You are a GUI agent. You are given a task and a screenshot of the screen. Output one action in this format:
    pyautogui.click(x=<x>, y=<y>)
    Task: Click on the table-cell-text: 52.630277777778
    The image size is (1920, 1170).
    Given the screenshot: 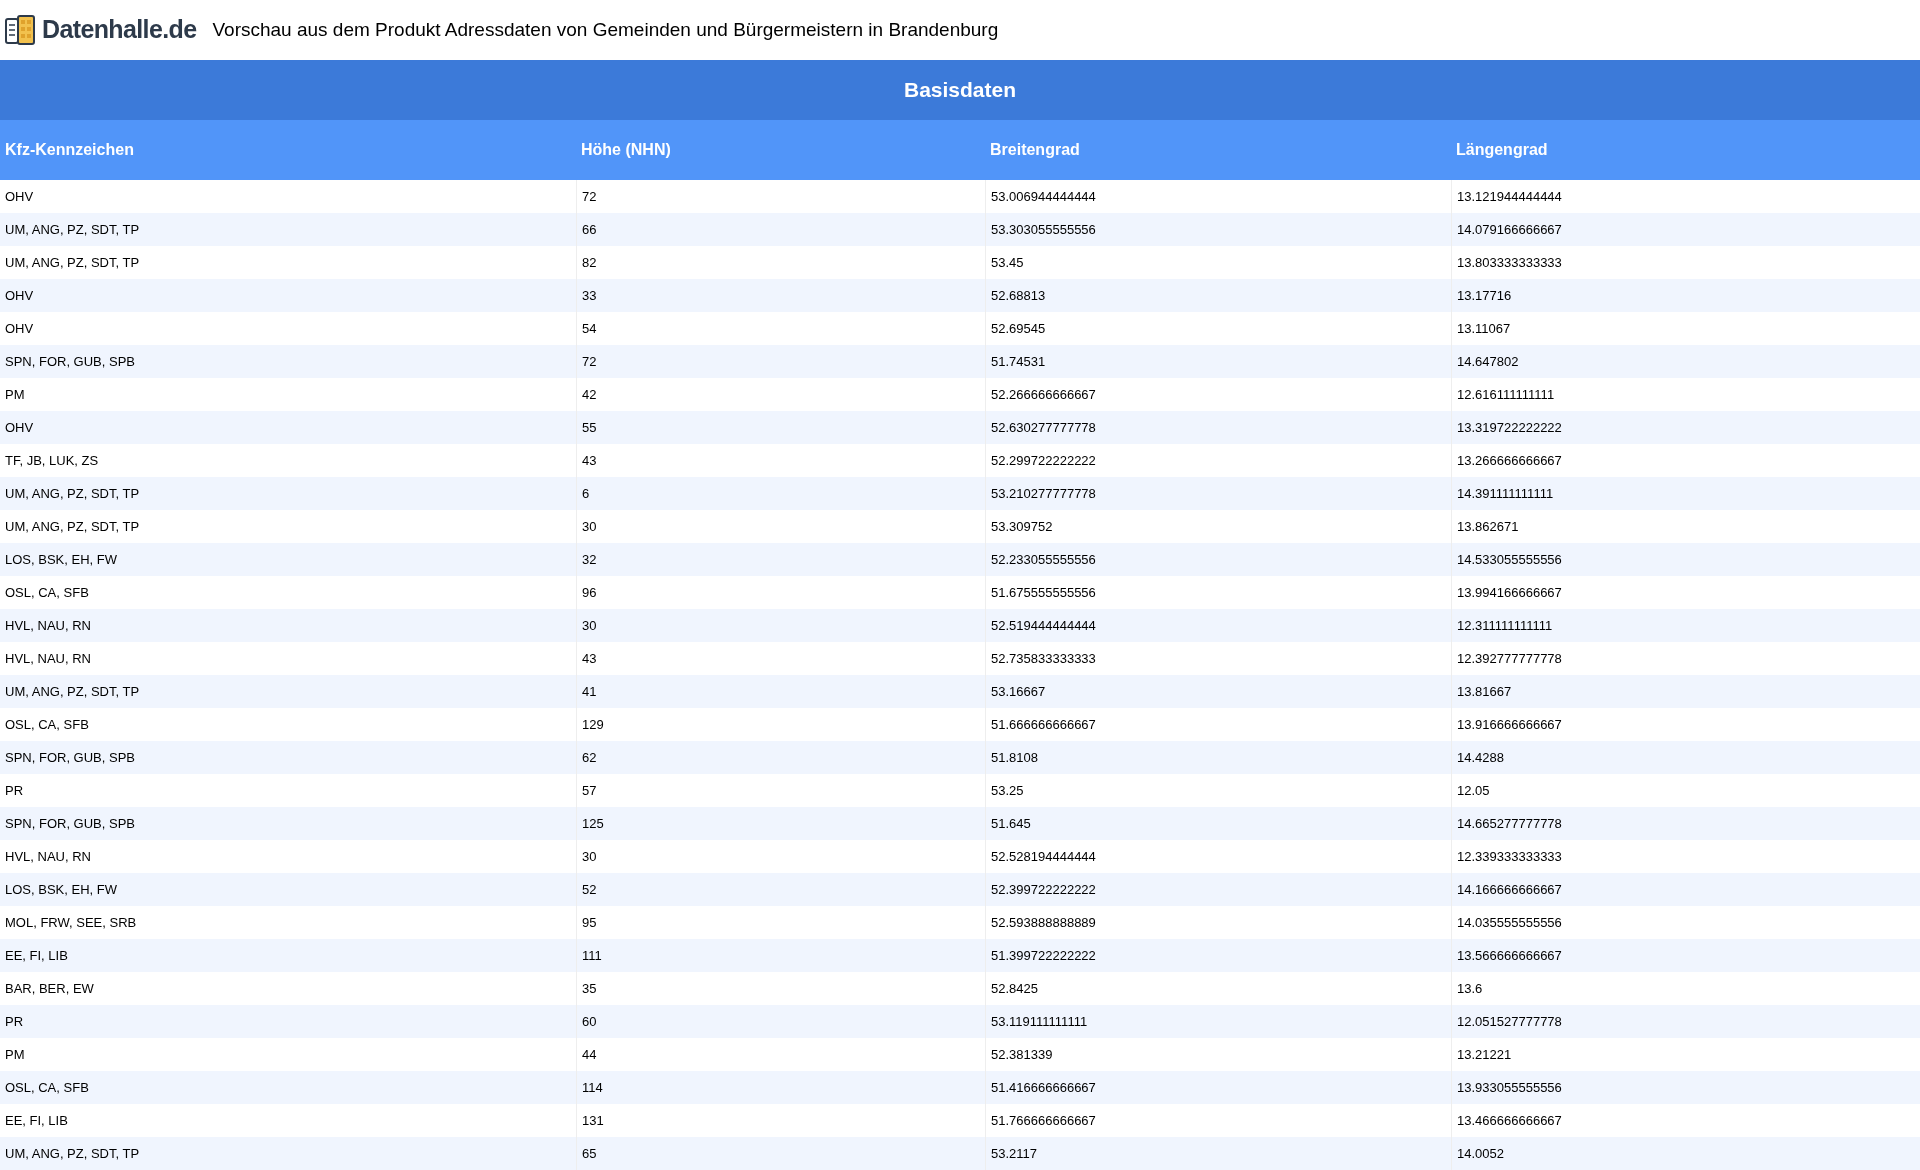 What is the action you would take?
    pyautogui.click(x=1043, y=427)
    